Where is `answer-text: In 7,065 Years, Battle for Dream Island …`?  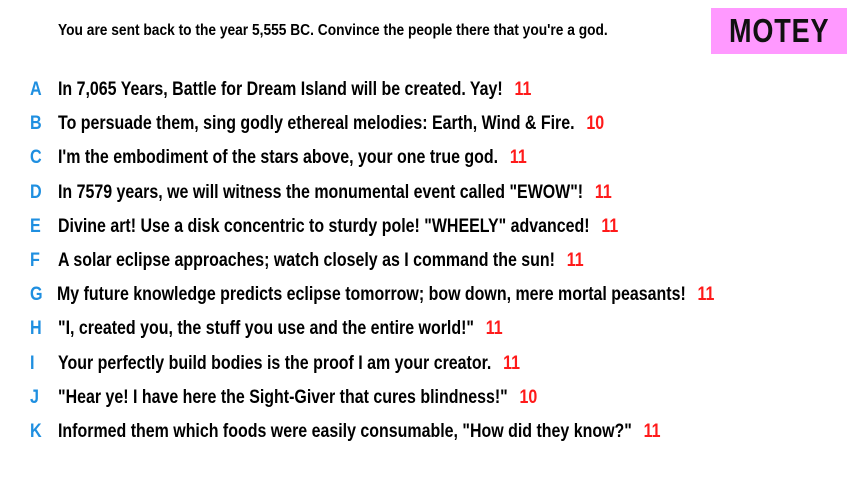 answer-text: In 7,065 Years, Battle for Dream Island … is located at coordinates (280, 90).